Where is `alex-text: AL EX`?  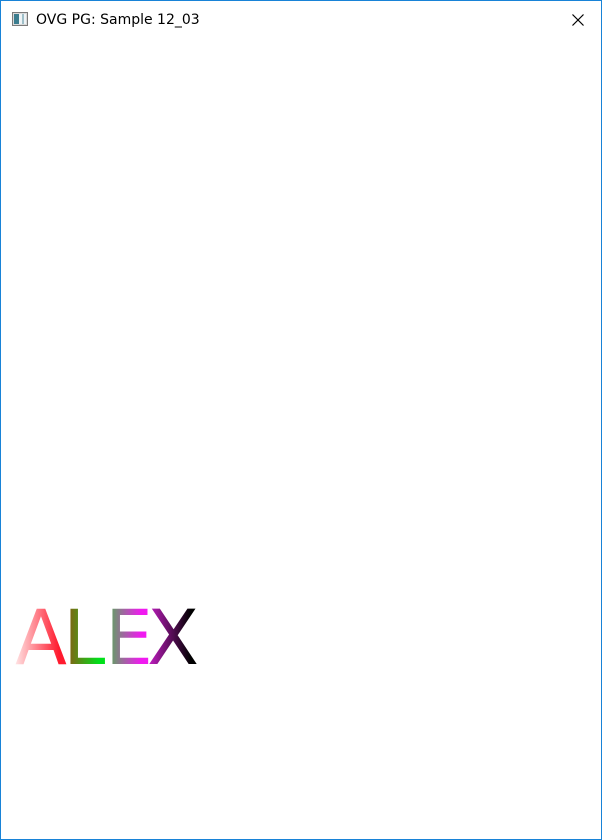 alex-text: AL EX is located at coordinates (107, 637).